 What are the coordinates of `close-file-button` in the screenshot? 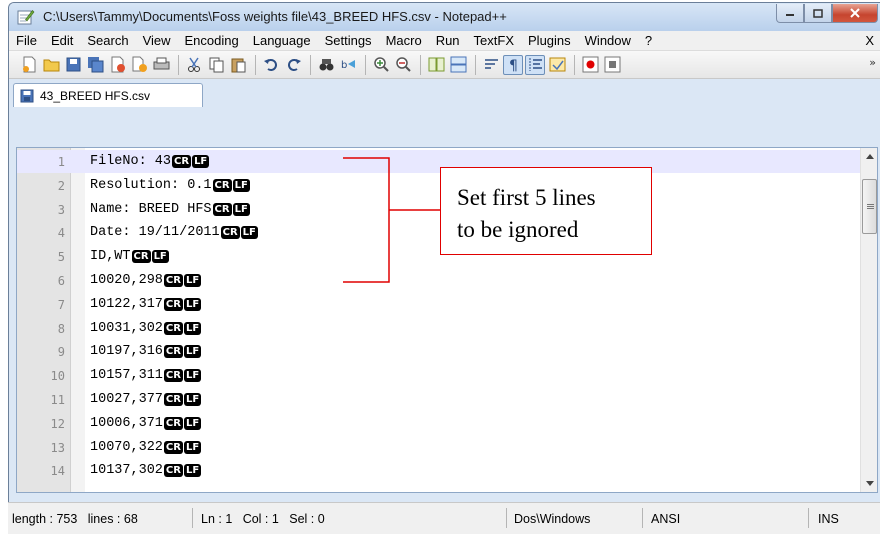 It's located at (117, 65).